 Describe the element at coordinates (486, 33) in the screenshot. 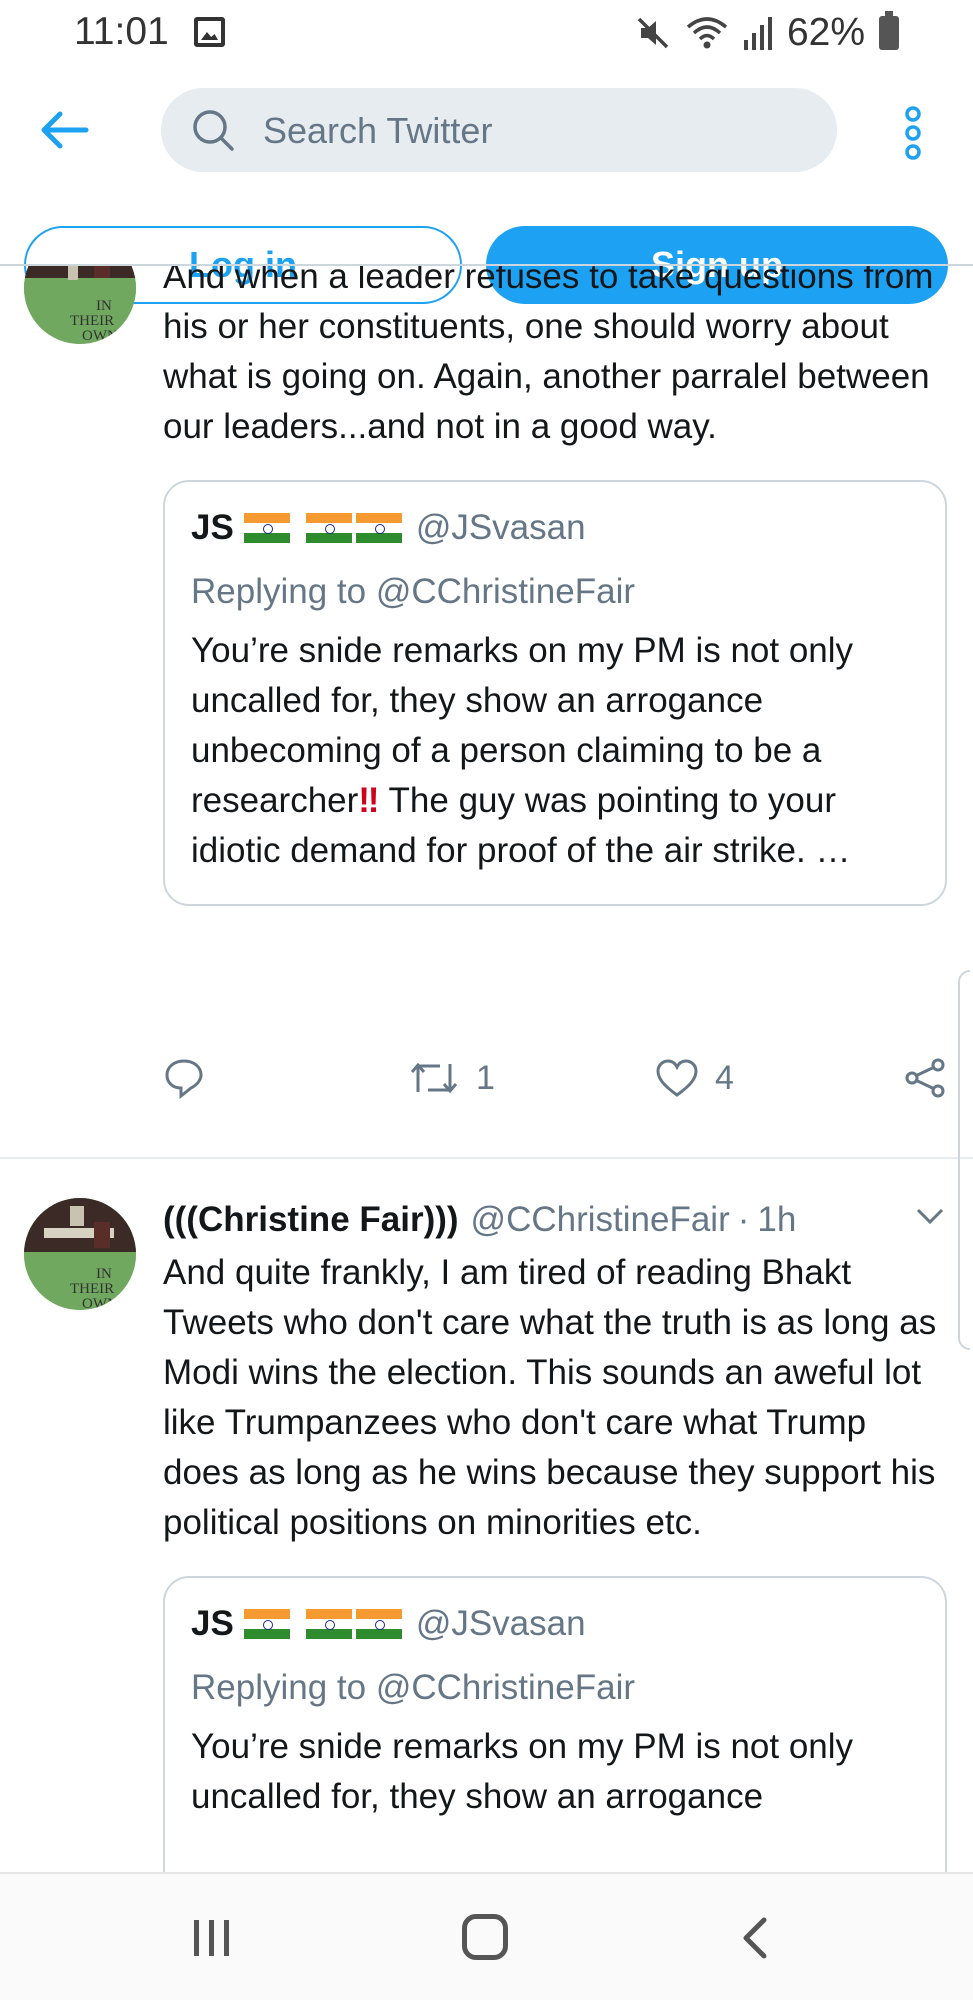

I see `status-bar: 11:01 62%` at that location.